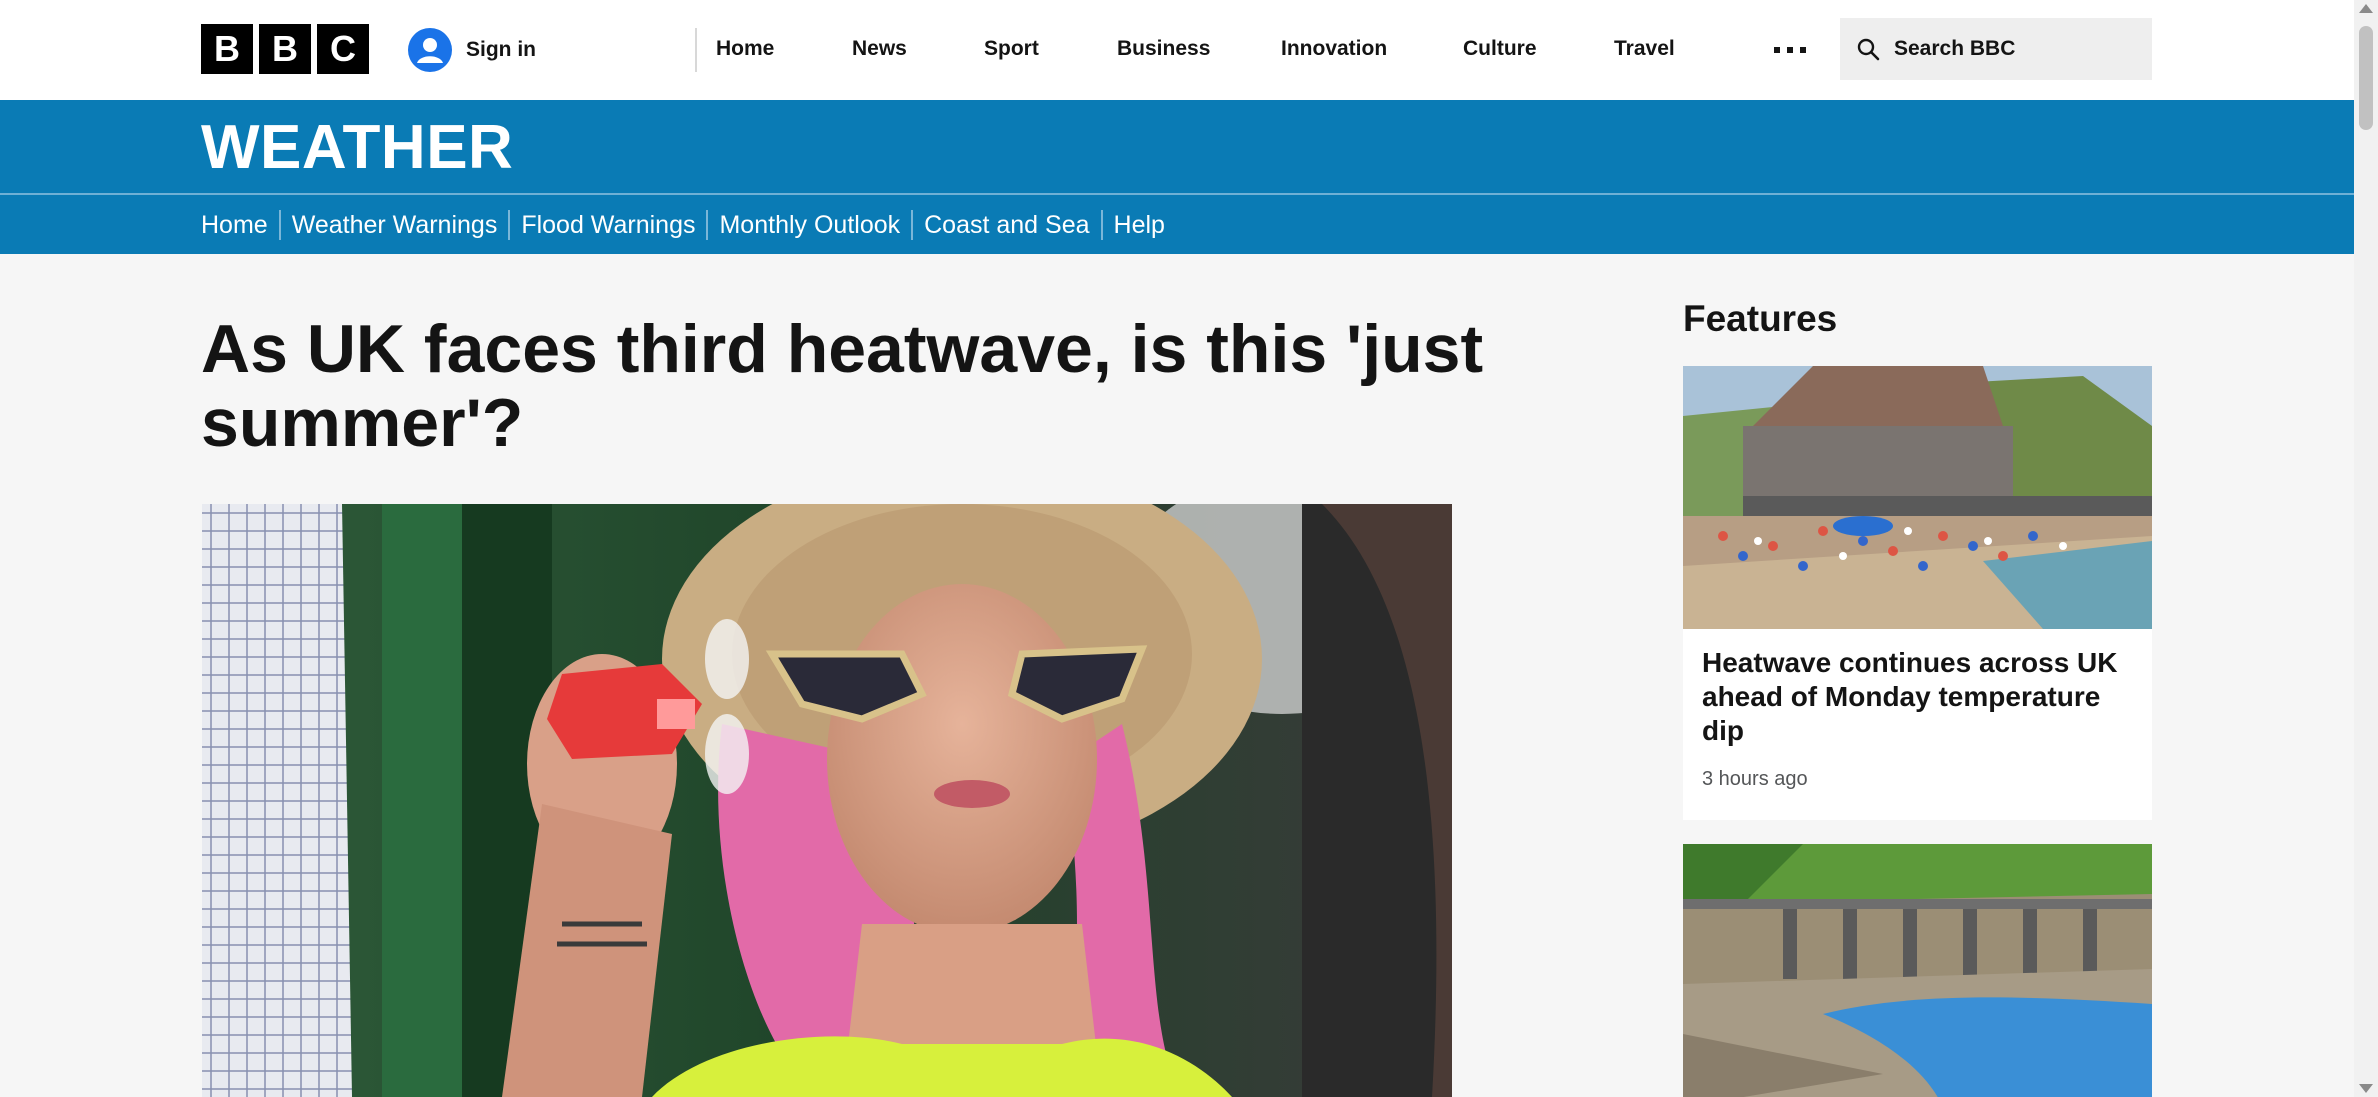 The image size is (2378, 1097). I want to click on subnav-help: Help, so click(1139, 225).